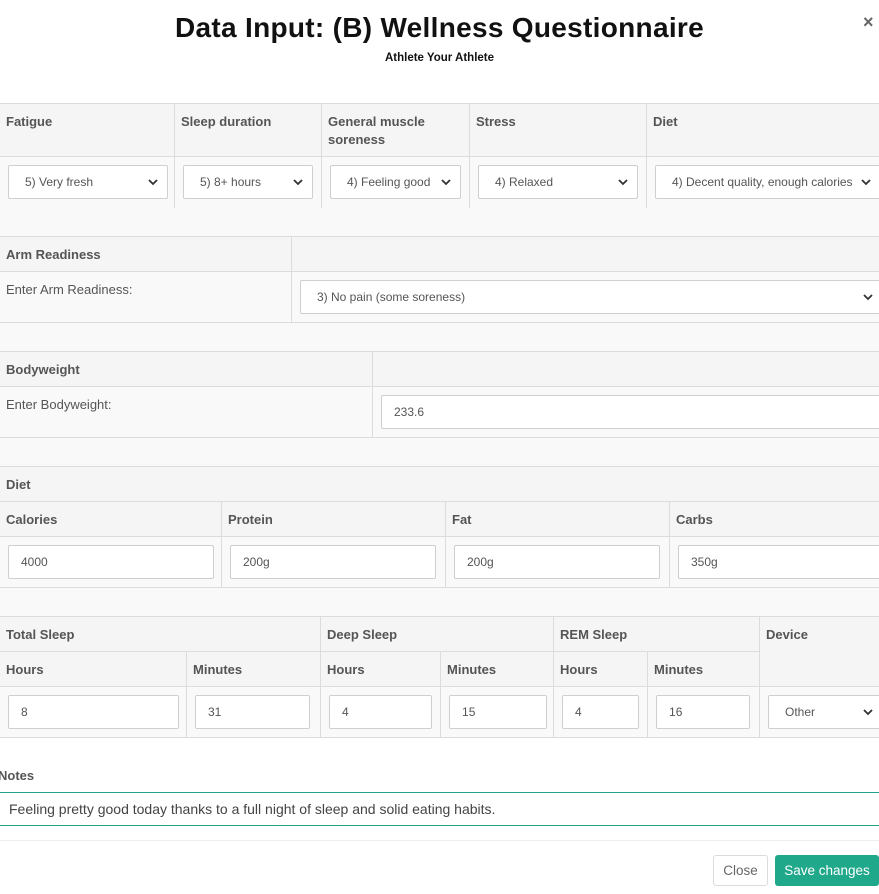 The image size is (879, 894). What do you see at coordinates (704, 669) in the screenshot?
I see `rem-minutes-header: Minutes` at bounding box center [704, 669].